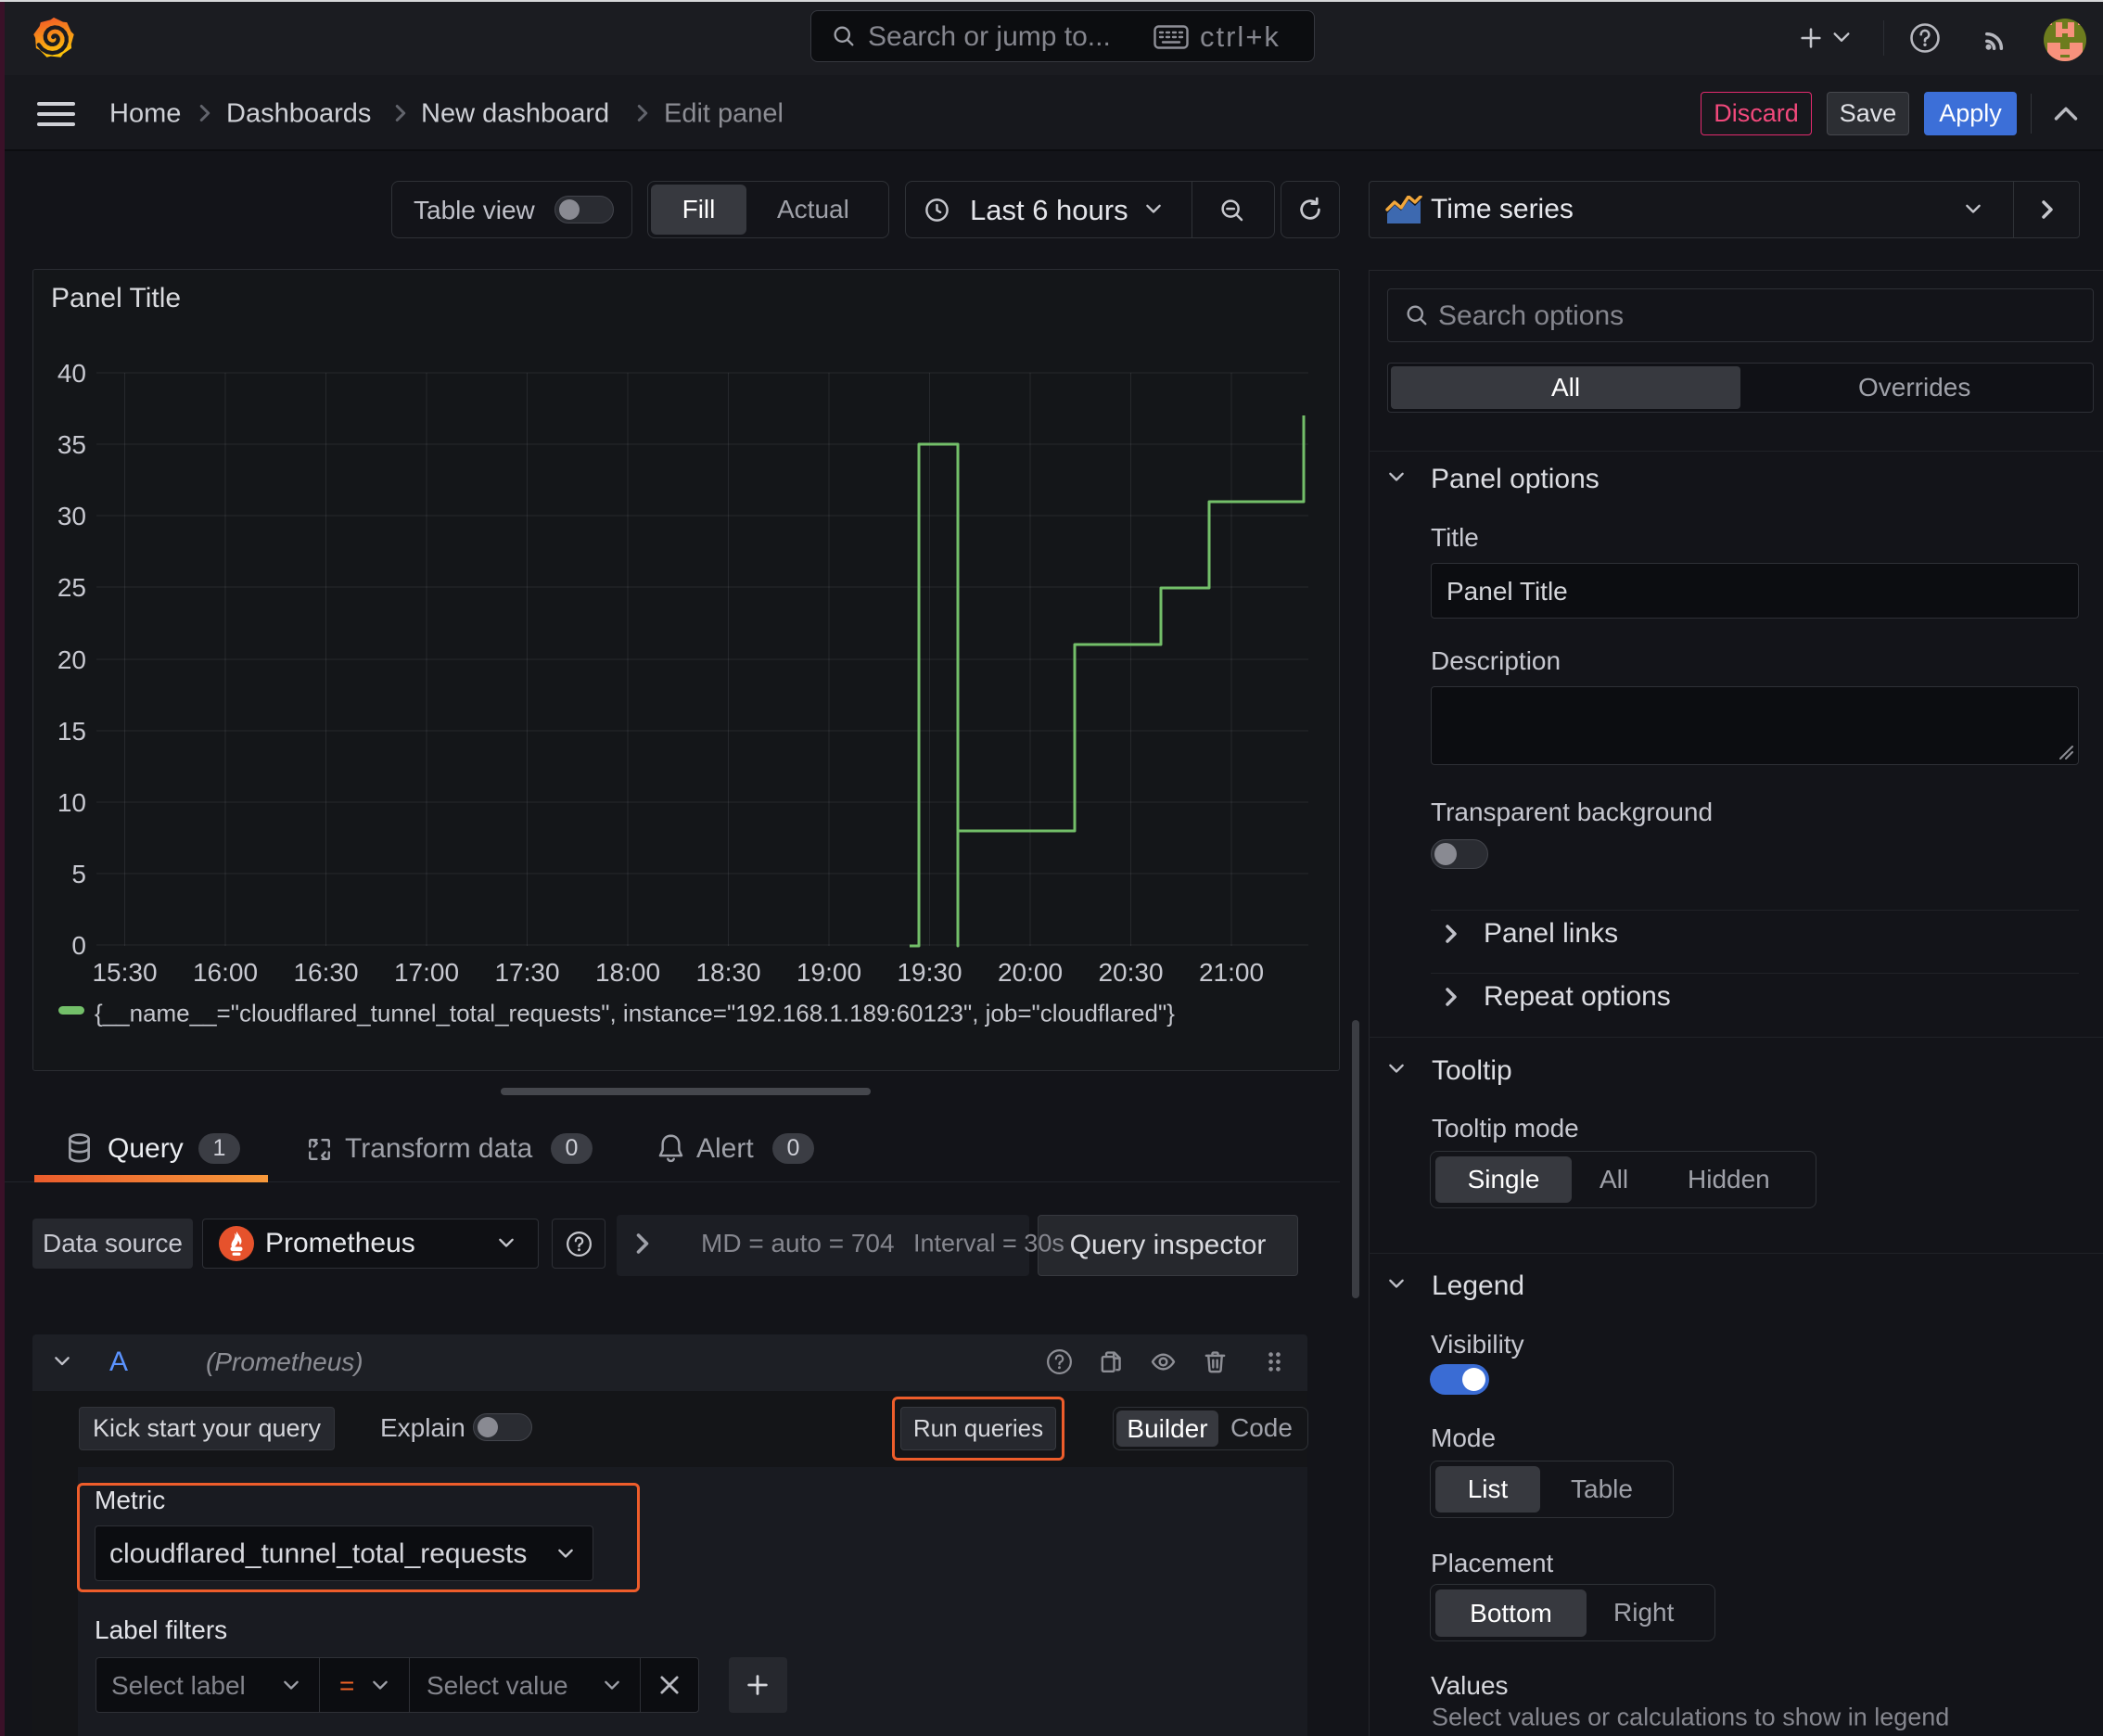  I want to click on svg-text: 20:30, so click(1130, 972).